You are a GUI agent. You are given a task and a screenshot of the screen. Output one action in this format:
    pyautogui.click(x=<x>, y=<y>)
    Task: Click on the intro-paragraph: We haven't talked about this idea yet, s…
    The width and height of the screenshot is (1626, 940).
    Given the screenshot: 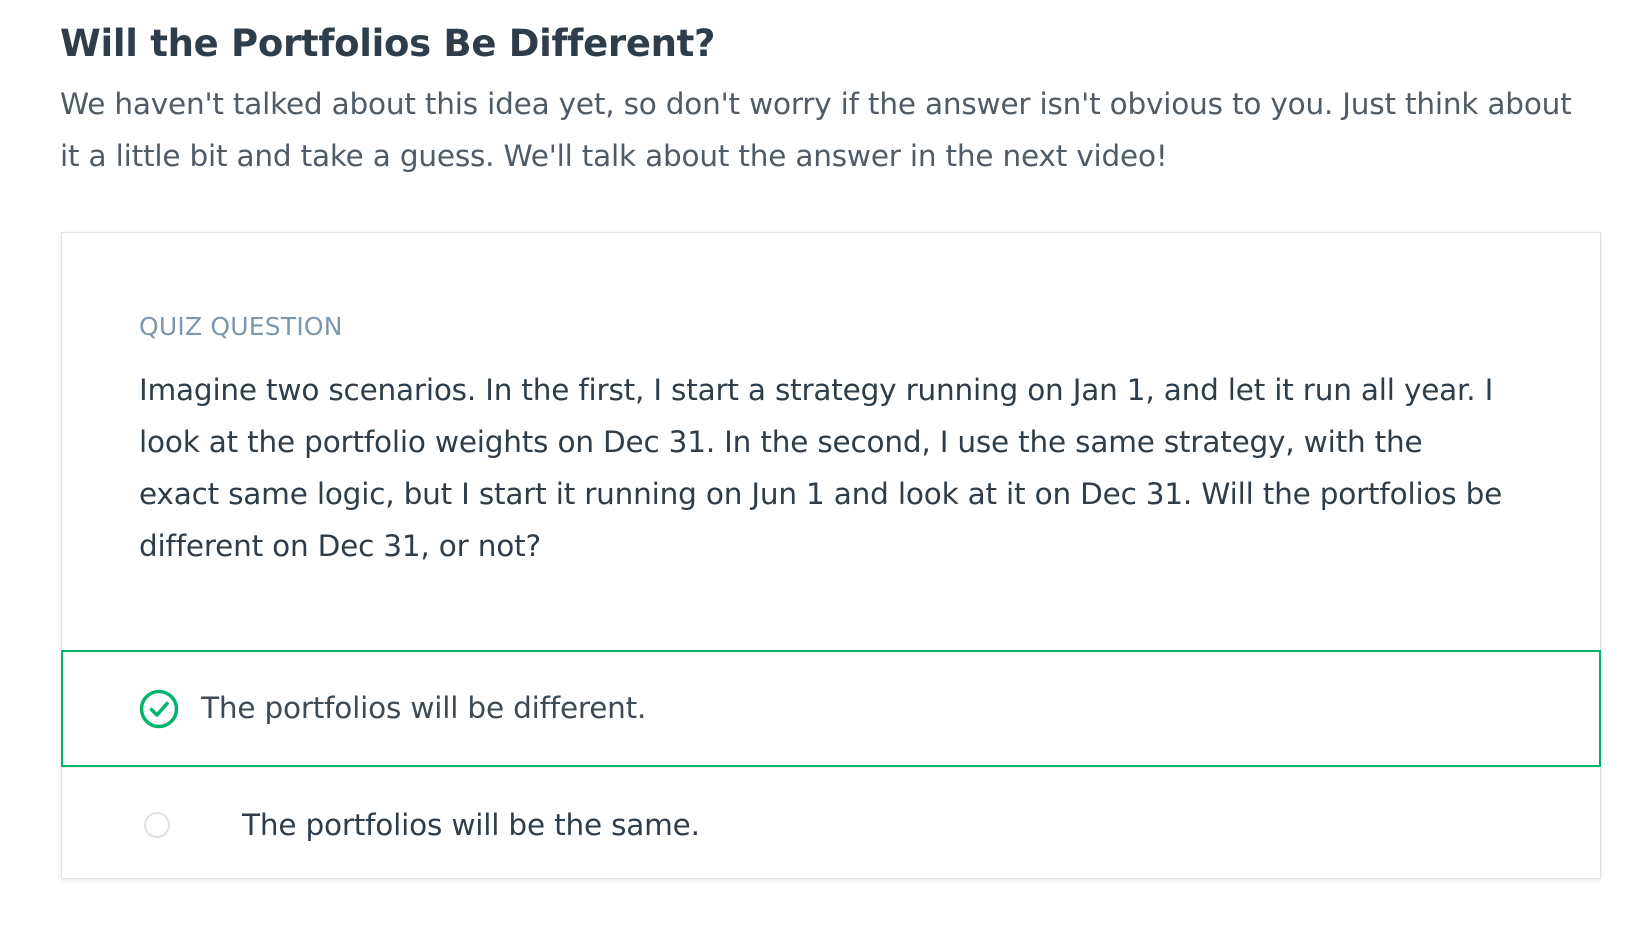 What is the action you would take?
    pyautogui.click(x=816, y=130)
    